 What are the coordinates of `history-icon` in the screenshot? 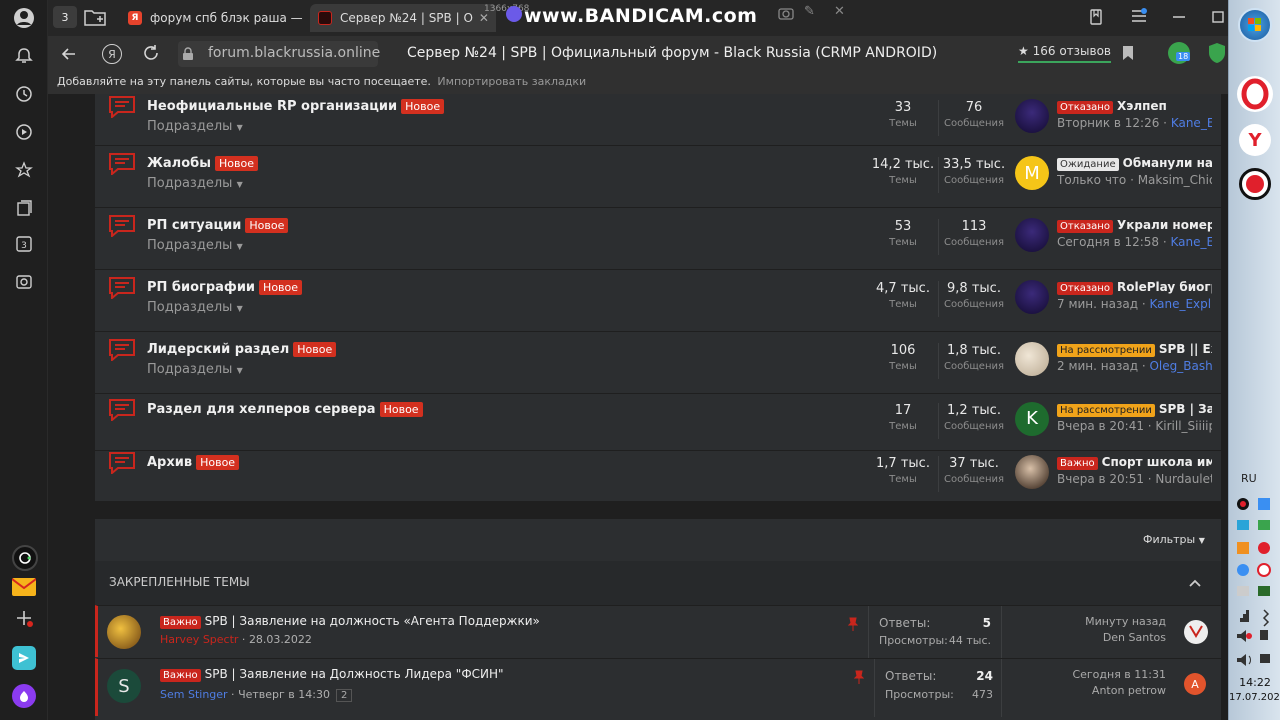 It's located at (24, 94).